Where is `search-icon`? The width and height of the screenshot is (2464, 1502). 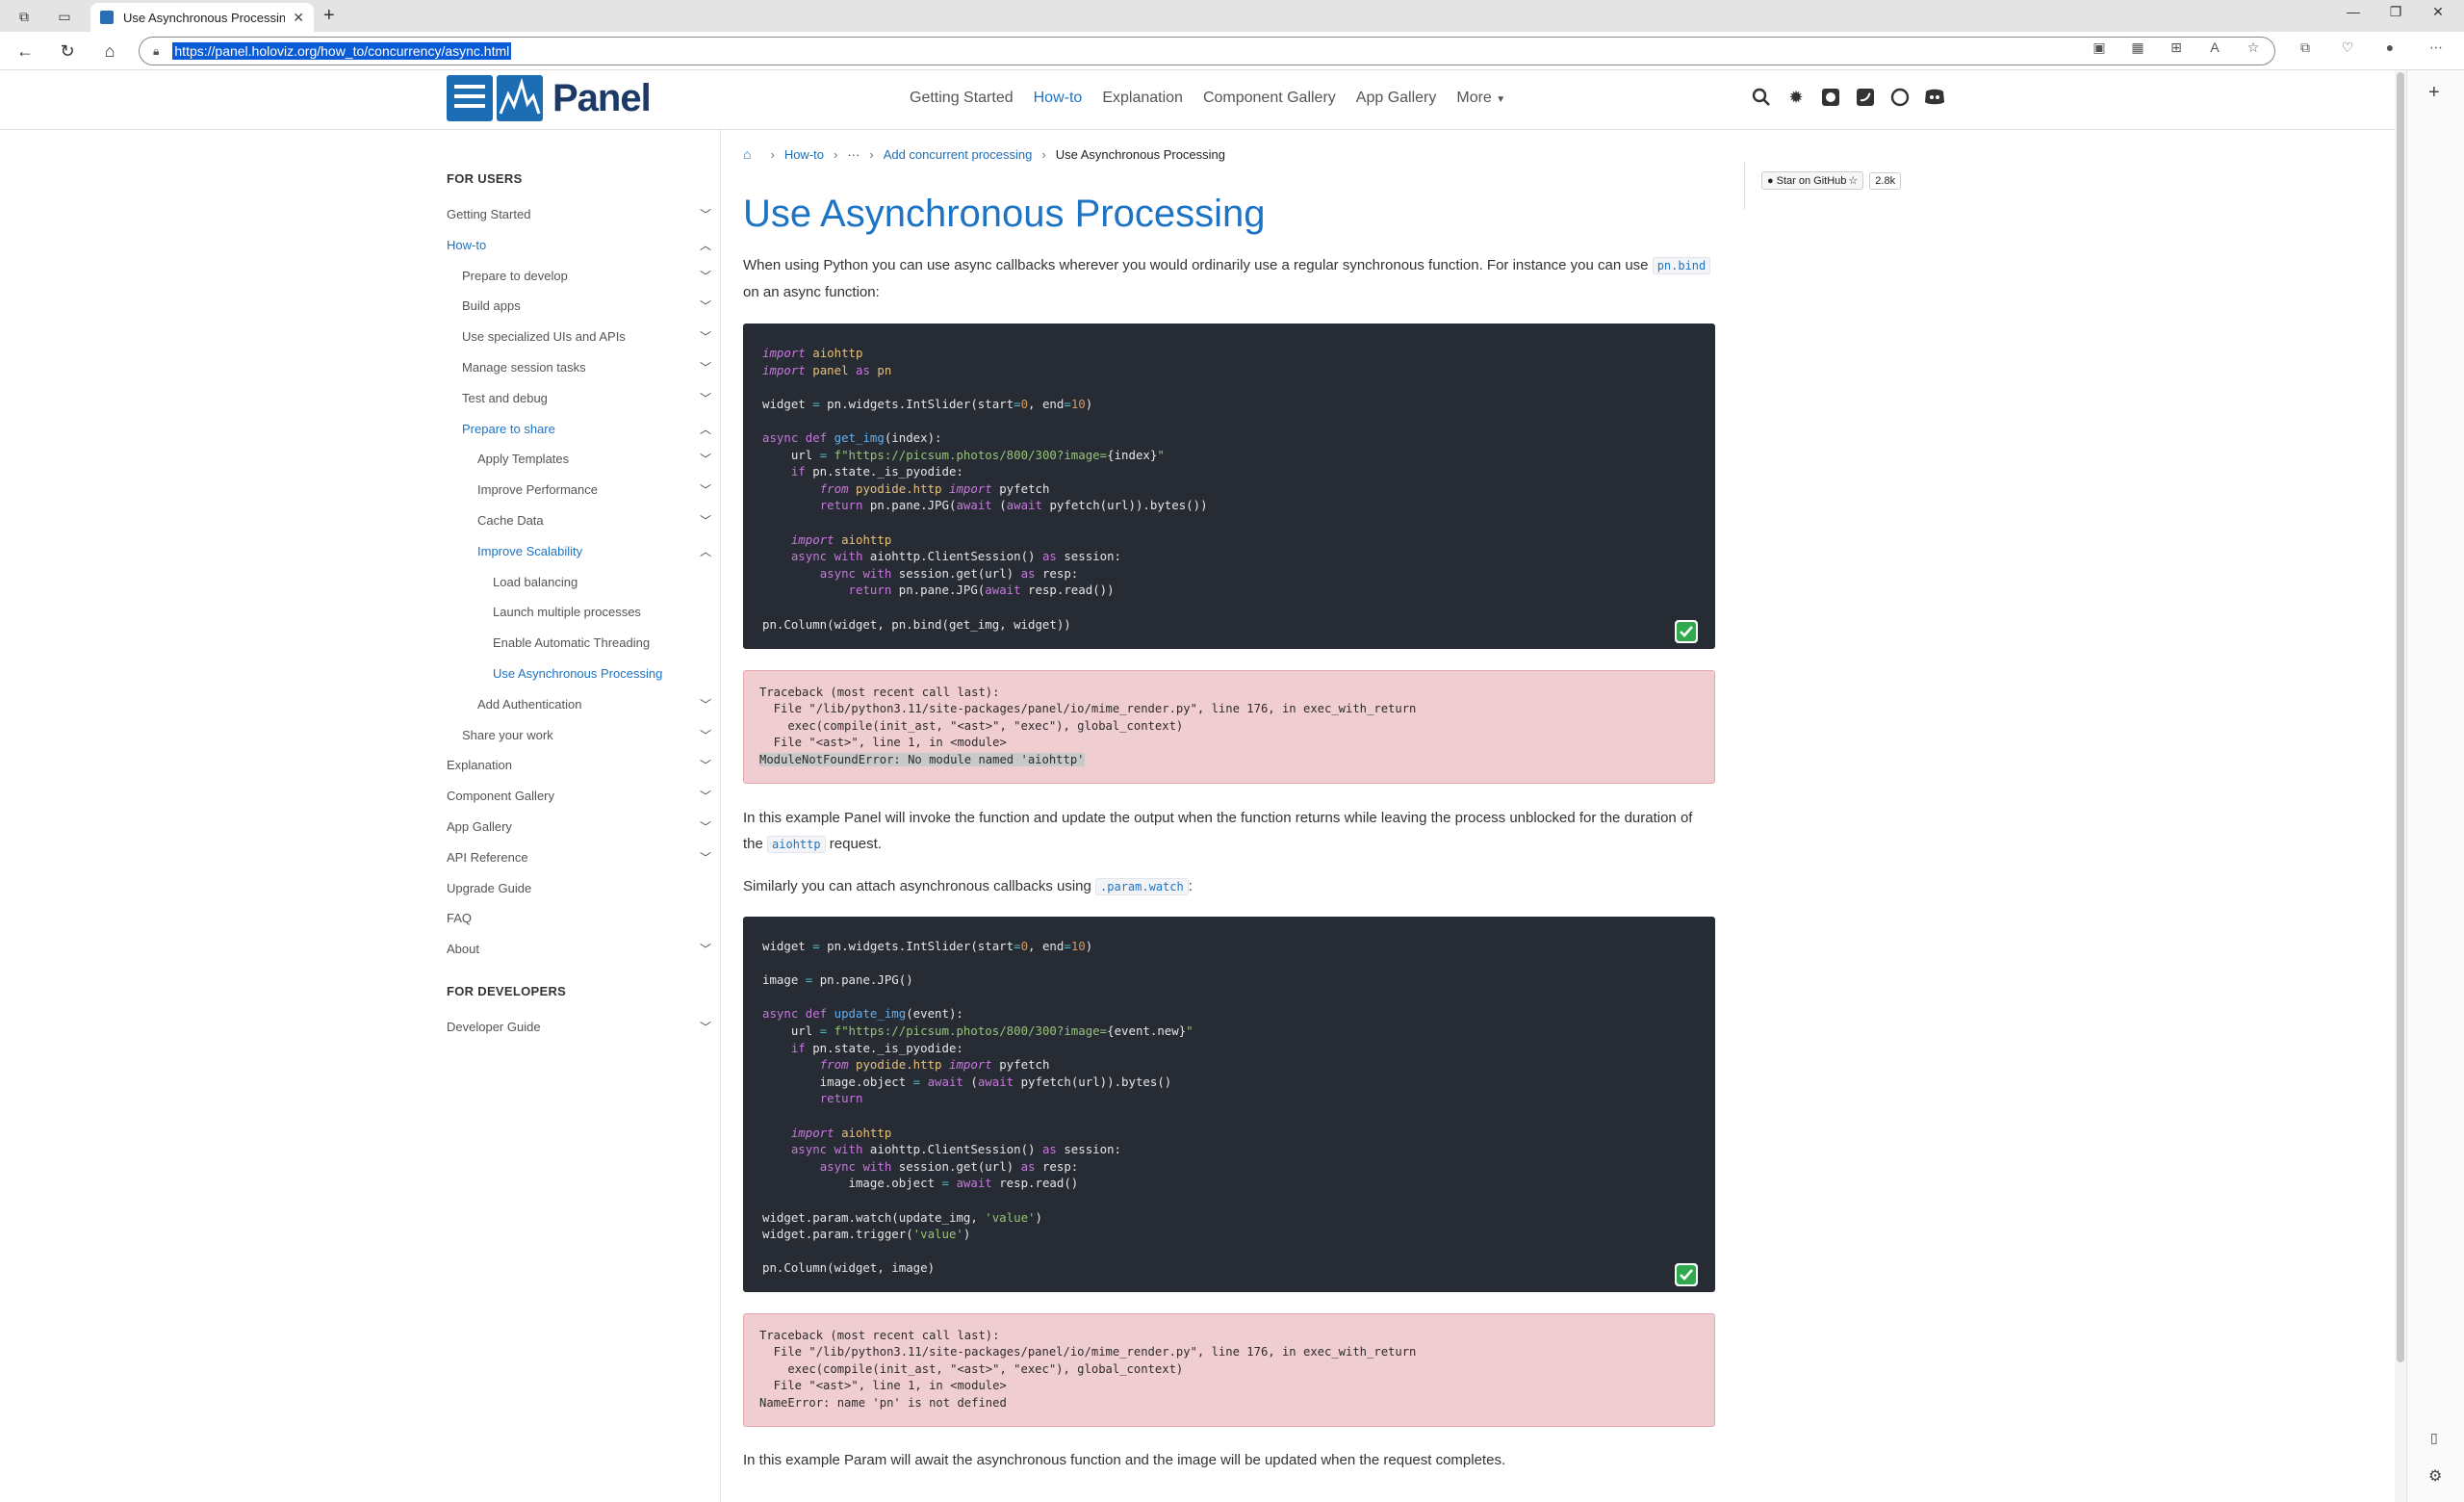 search-icon is located at coordinates (1761, 98).